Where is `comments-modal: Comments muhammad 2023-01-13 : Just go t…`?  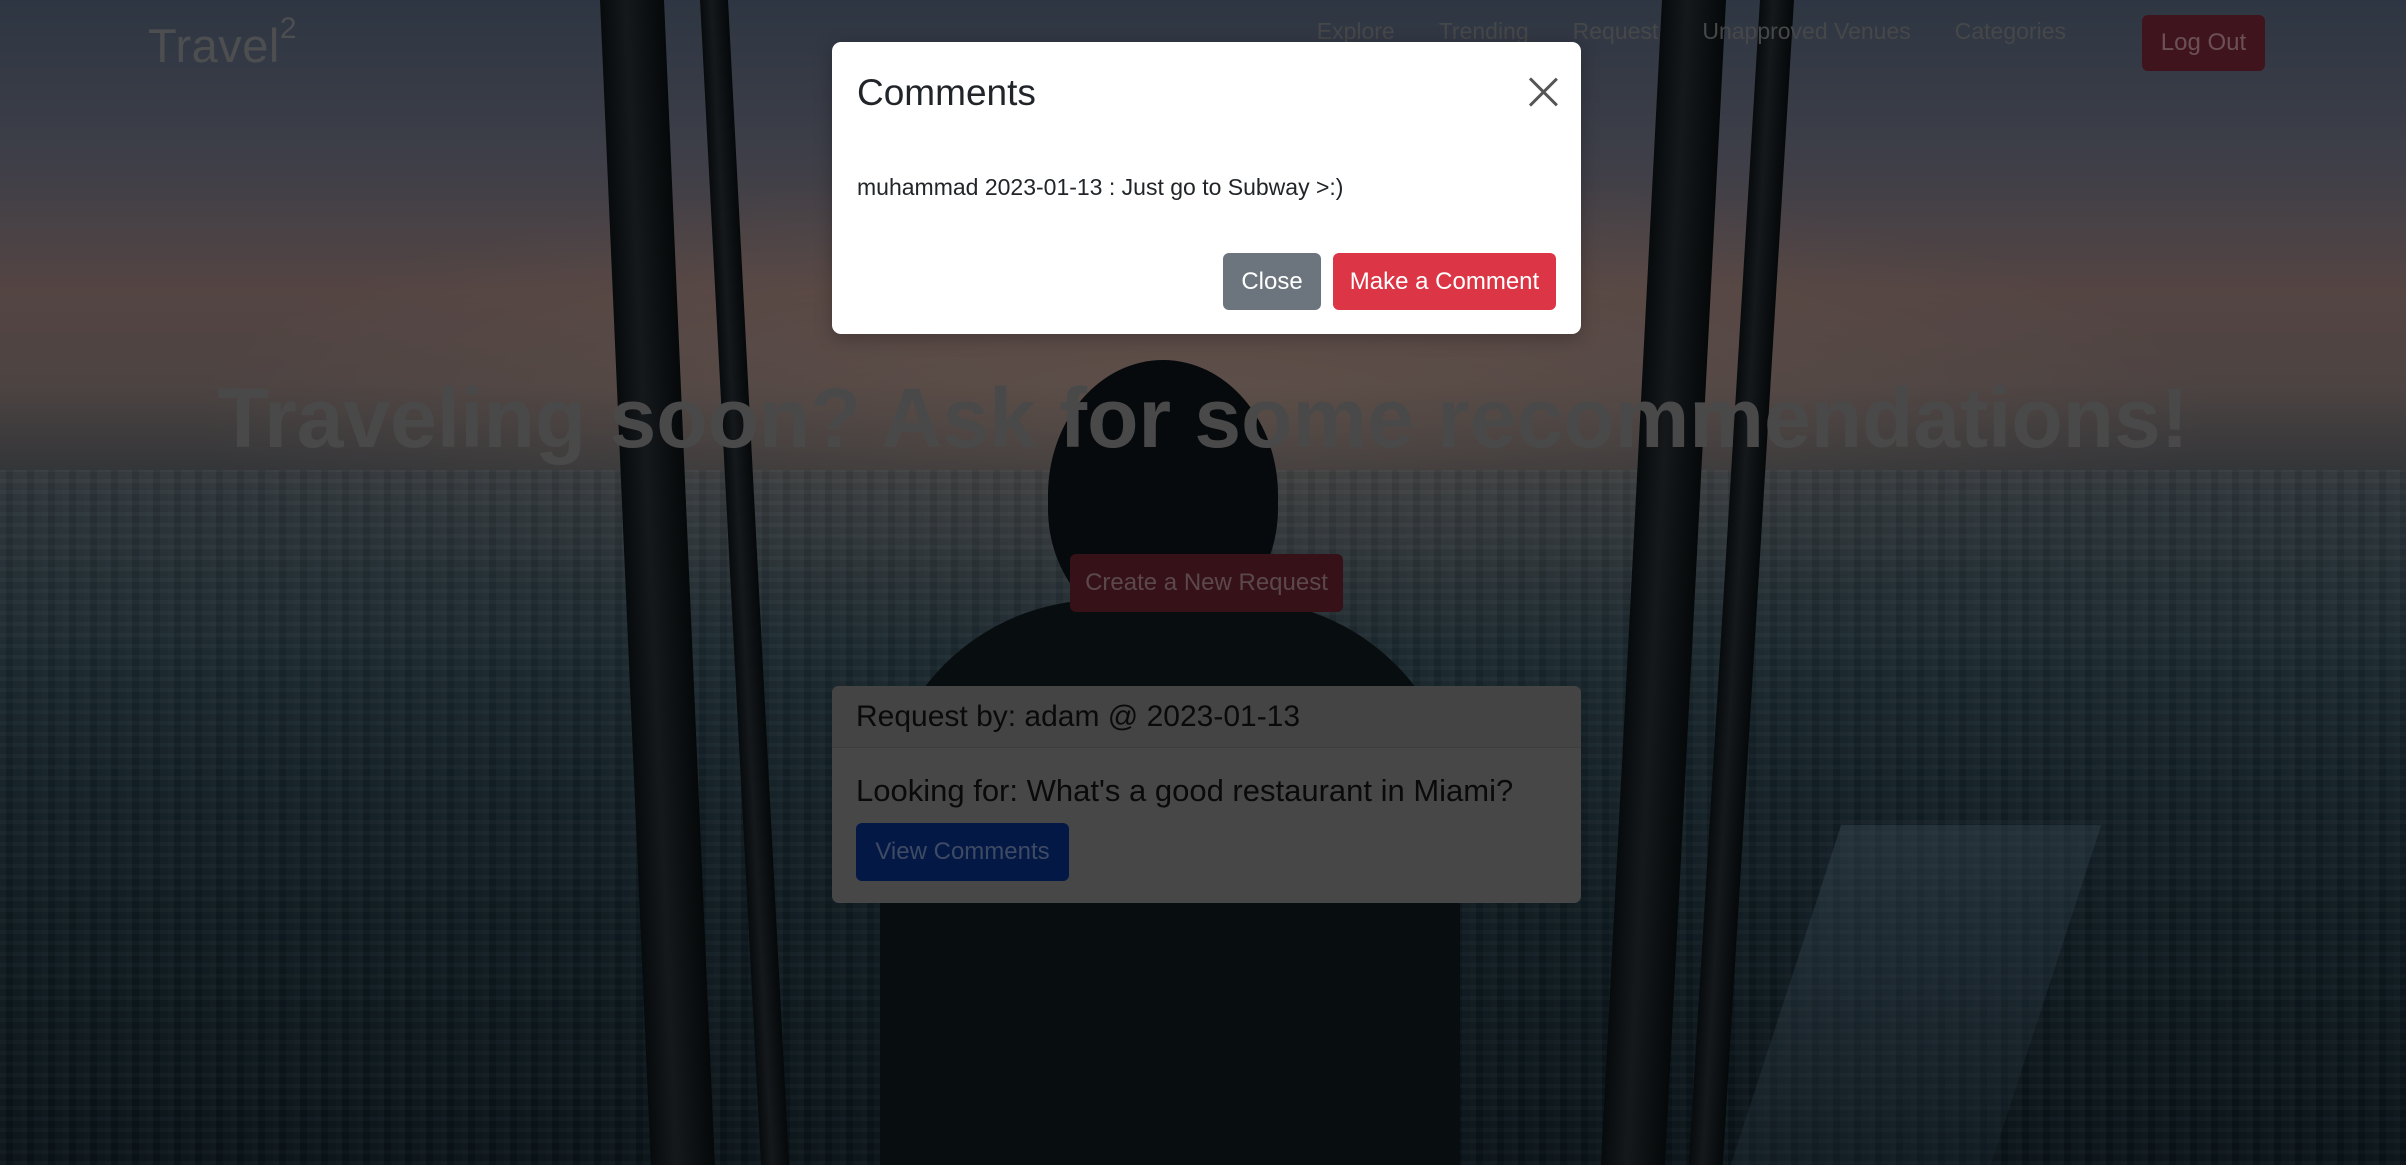 comments-modal: Comments muhammad 2023-01-13 : Just go t… is located at coordinates (1206, 188).